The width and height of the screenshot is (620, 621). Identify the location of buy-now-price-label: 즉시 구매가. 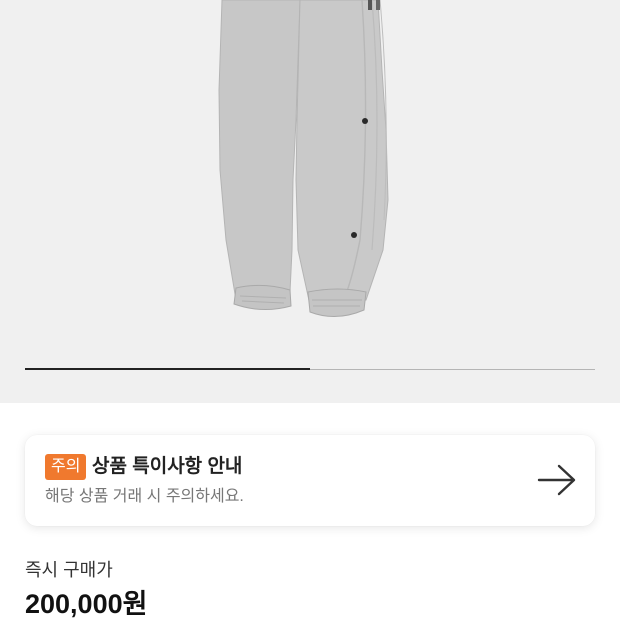
(69, 570).